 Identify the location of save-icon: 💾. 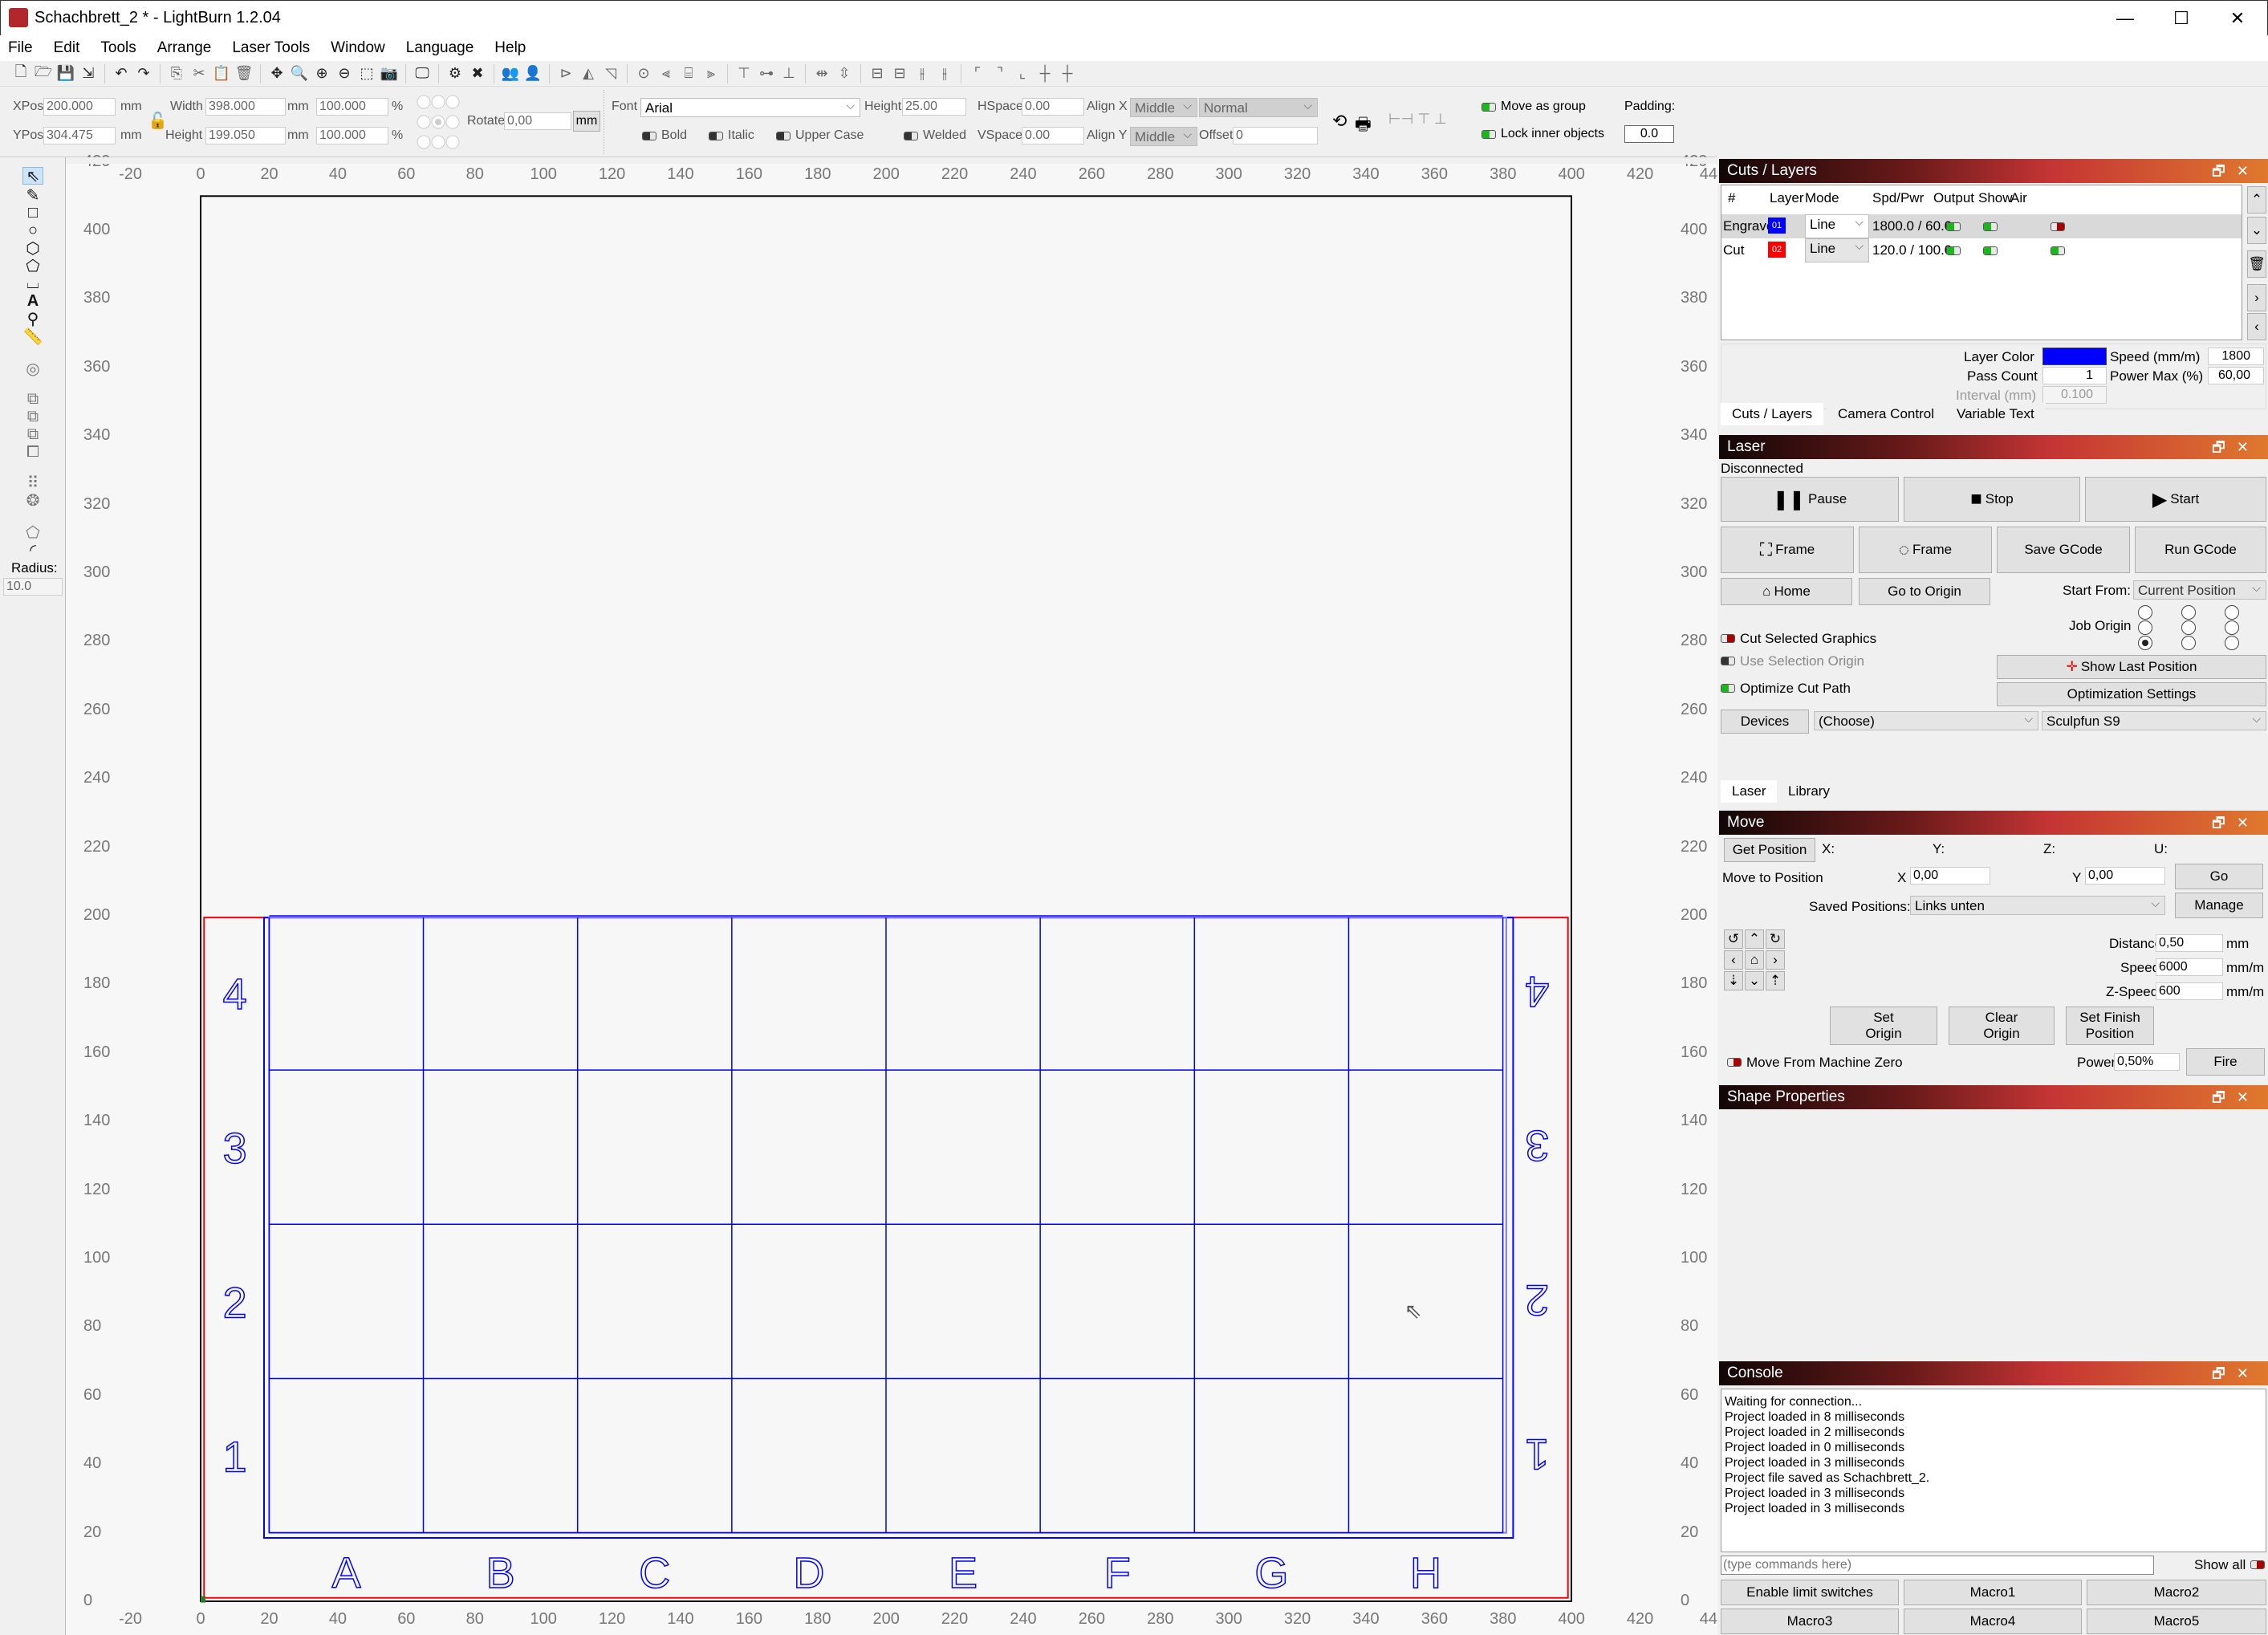
(65, 73).